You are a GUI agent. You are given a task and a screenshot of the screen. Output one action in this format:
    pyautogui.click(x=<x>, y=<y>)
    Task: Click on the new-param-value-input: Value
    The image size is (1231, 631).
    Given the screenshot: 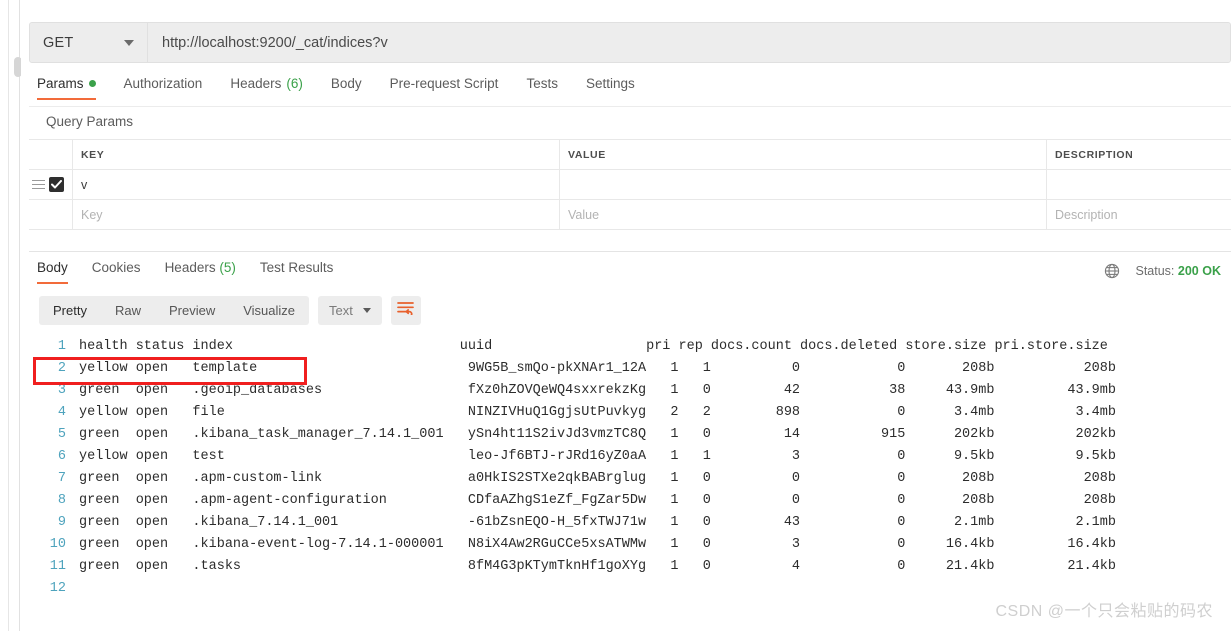 What is the action you would take?
    pyautogui.click(x=803, y=214)
    